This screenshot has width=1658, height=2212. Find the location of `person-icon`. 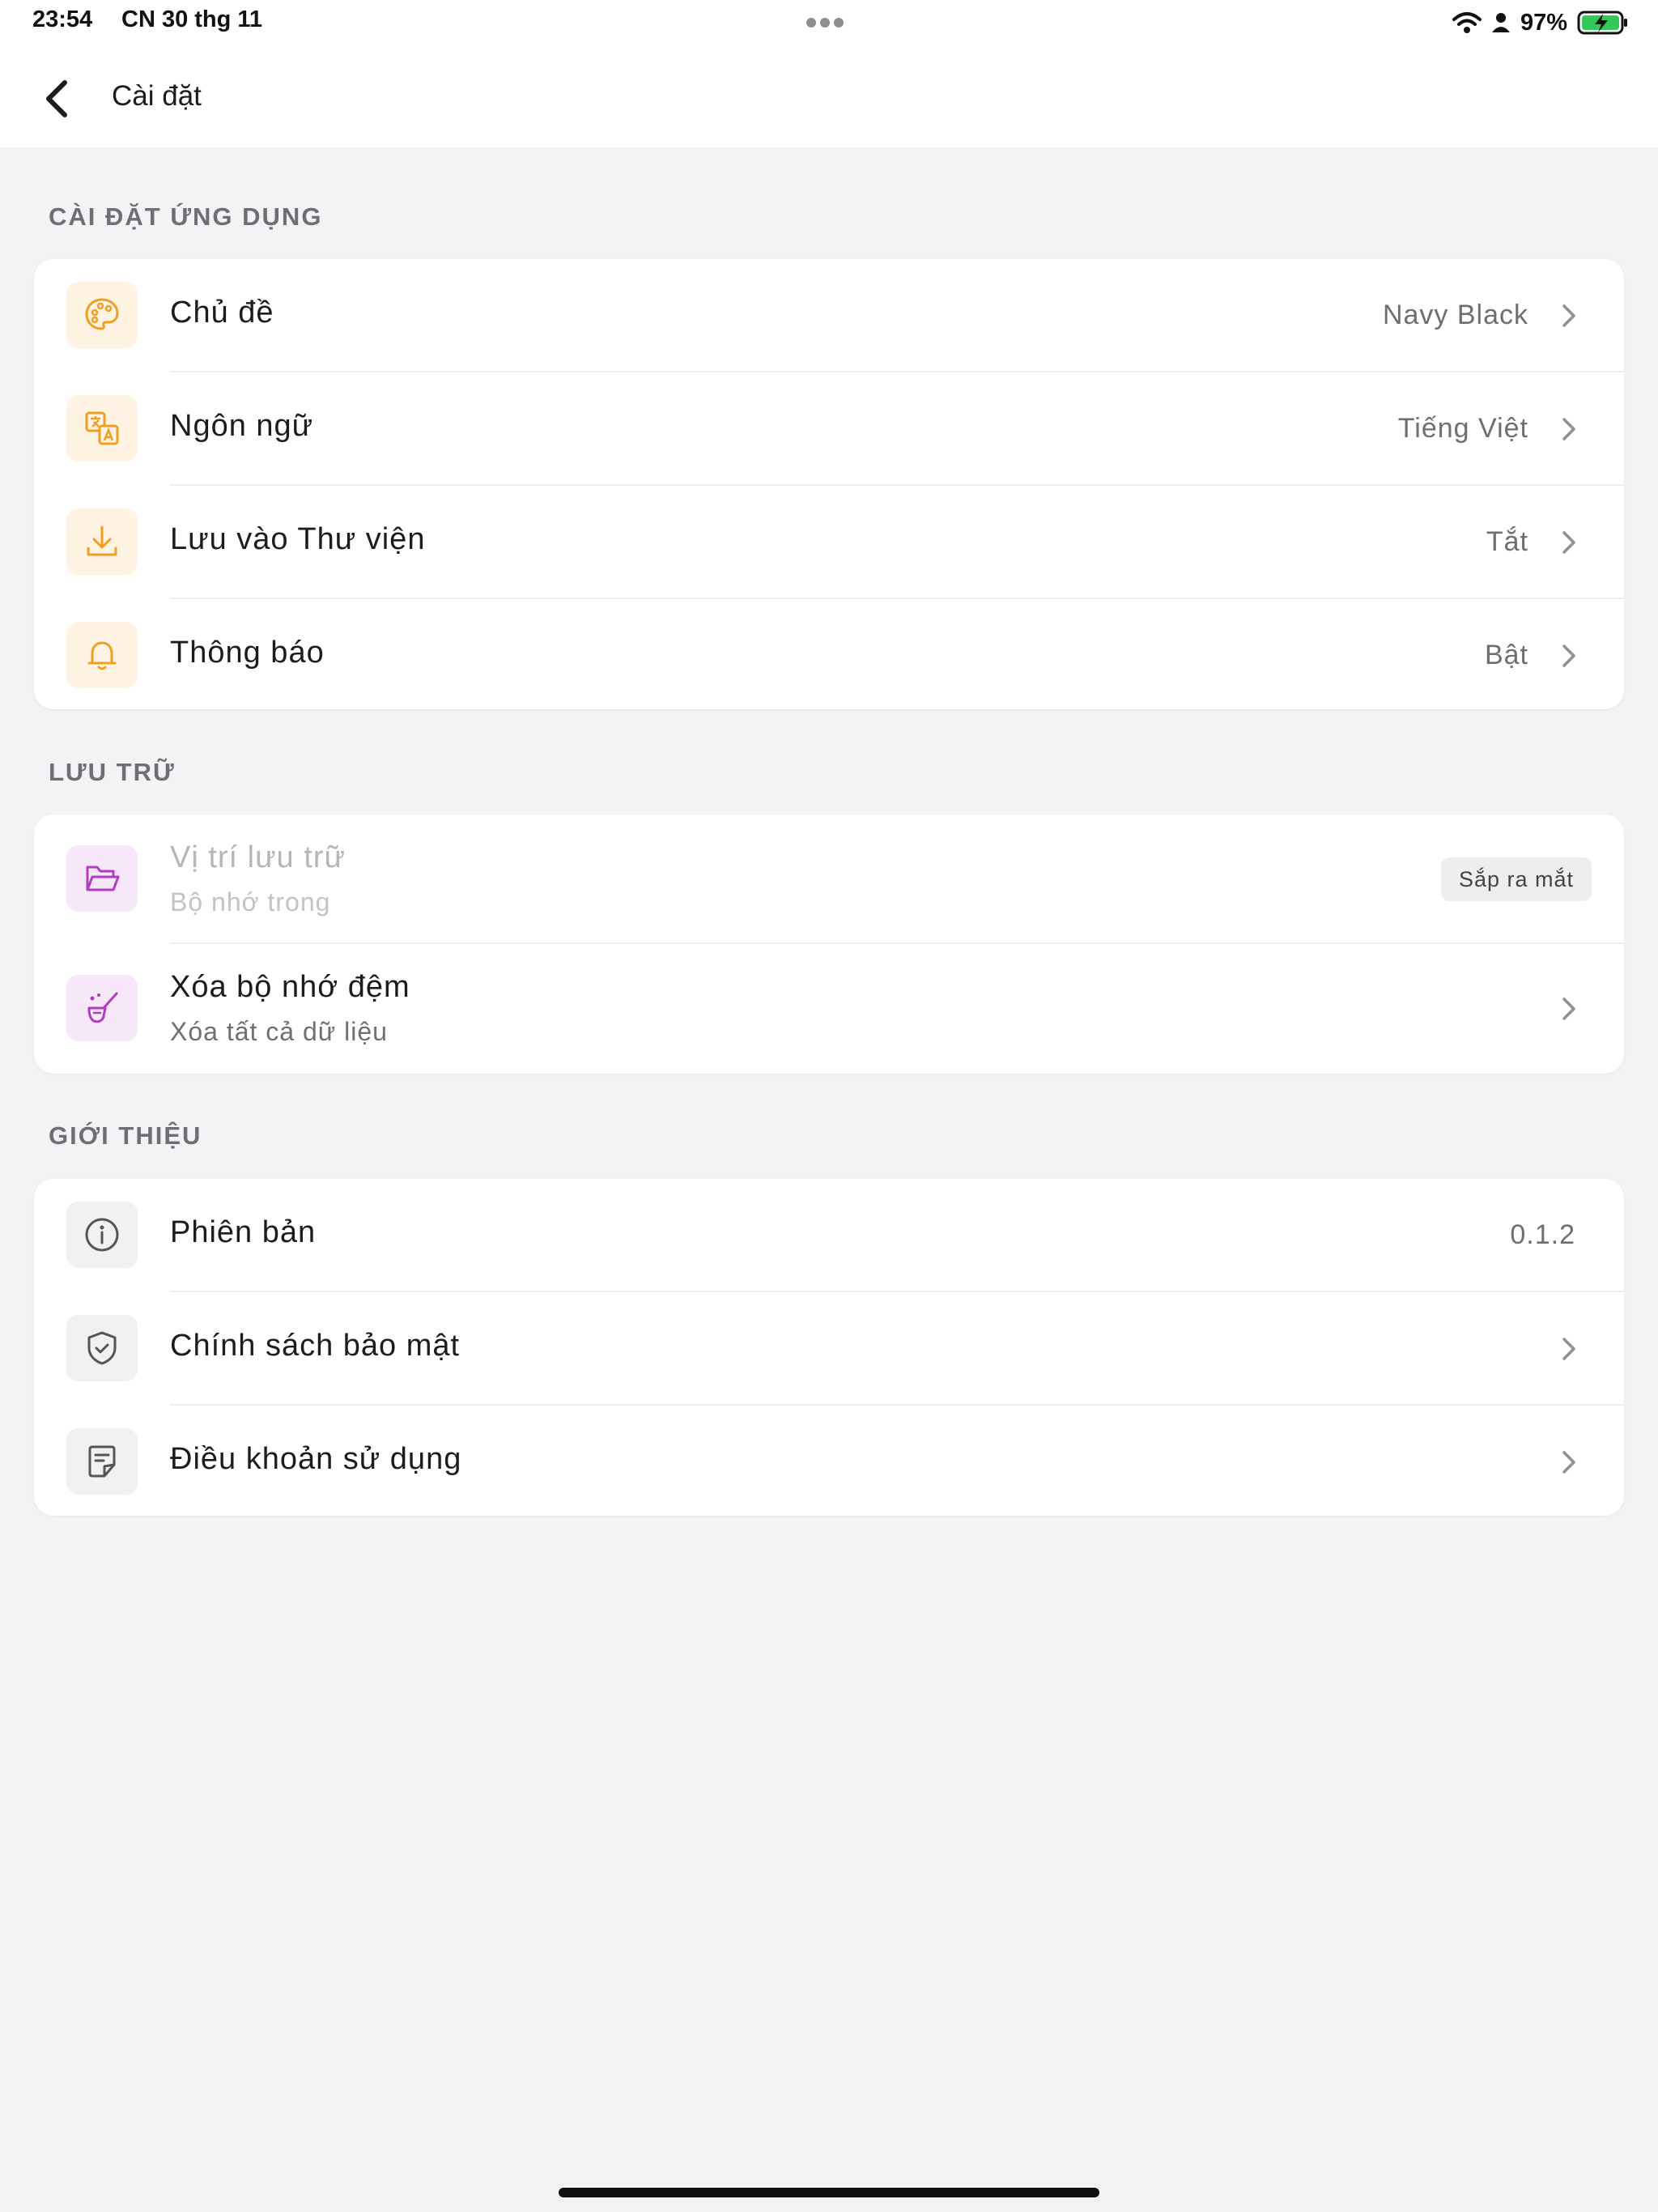

person-icon is located at coordinates (1500, 22).